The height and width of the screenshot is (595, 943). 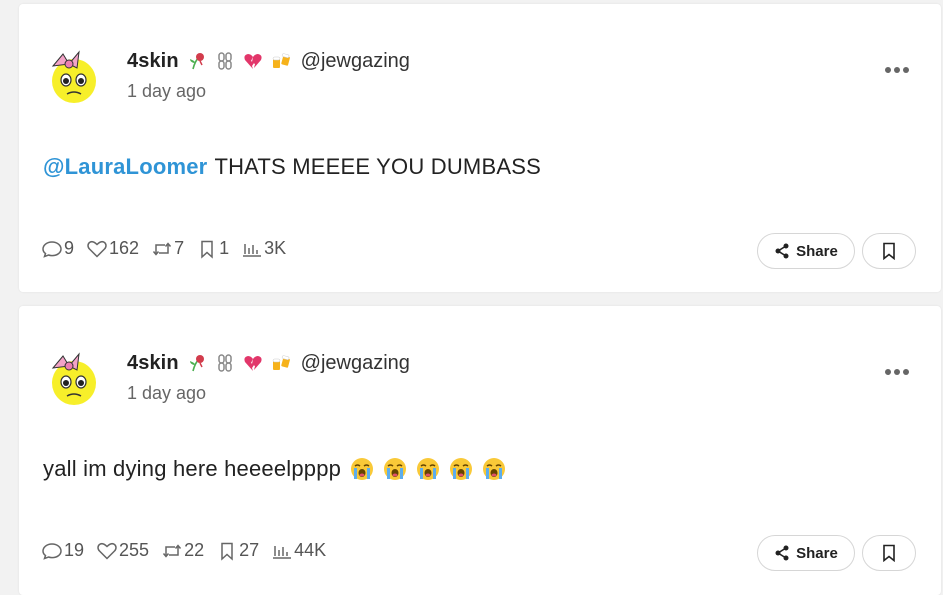 I want to click on reply-button: 19, so click(x=62, y=550).